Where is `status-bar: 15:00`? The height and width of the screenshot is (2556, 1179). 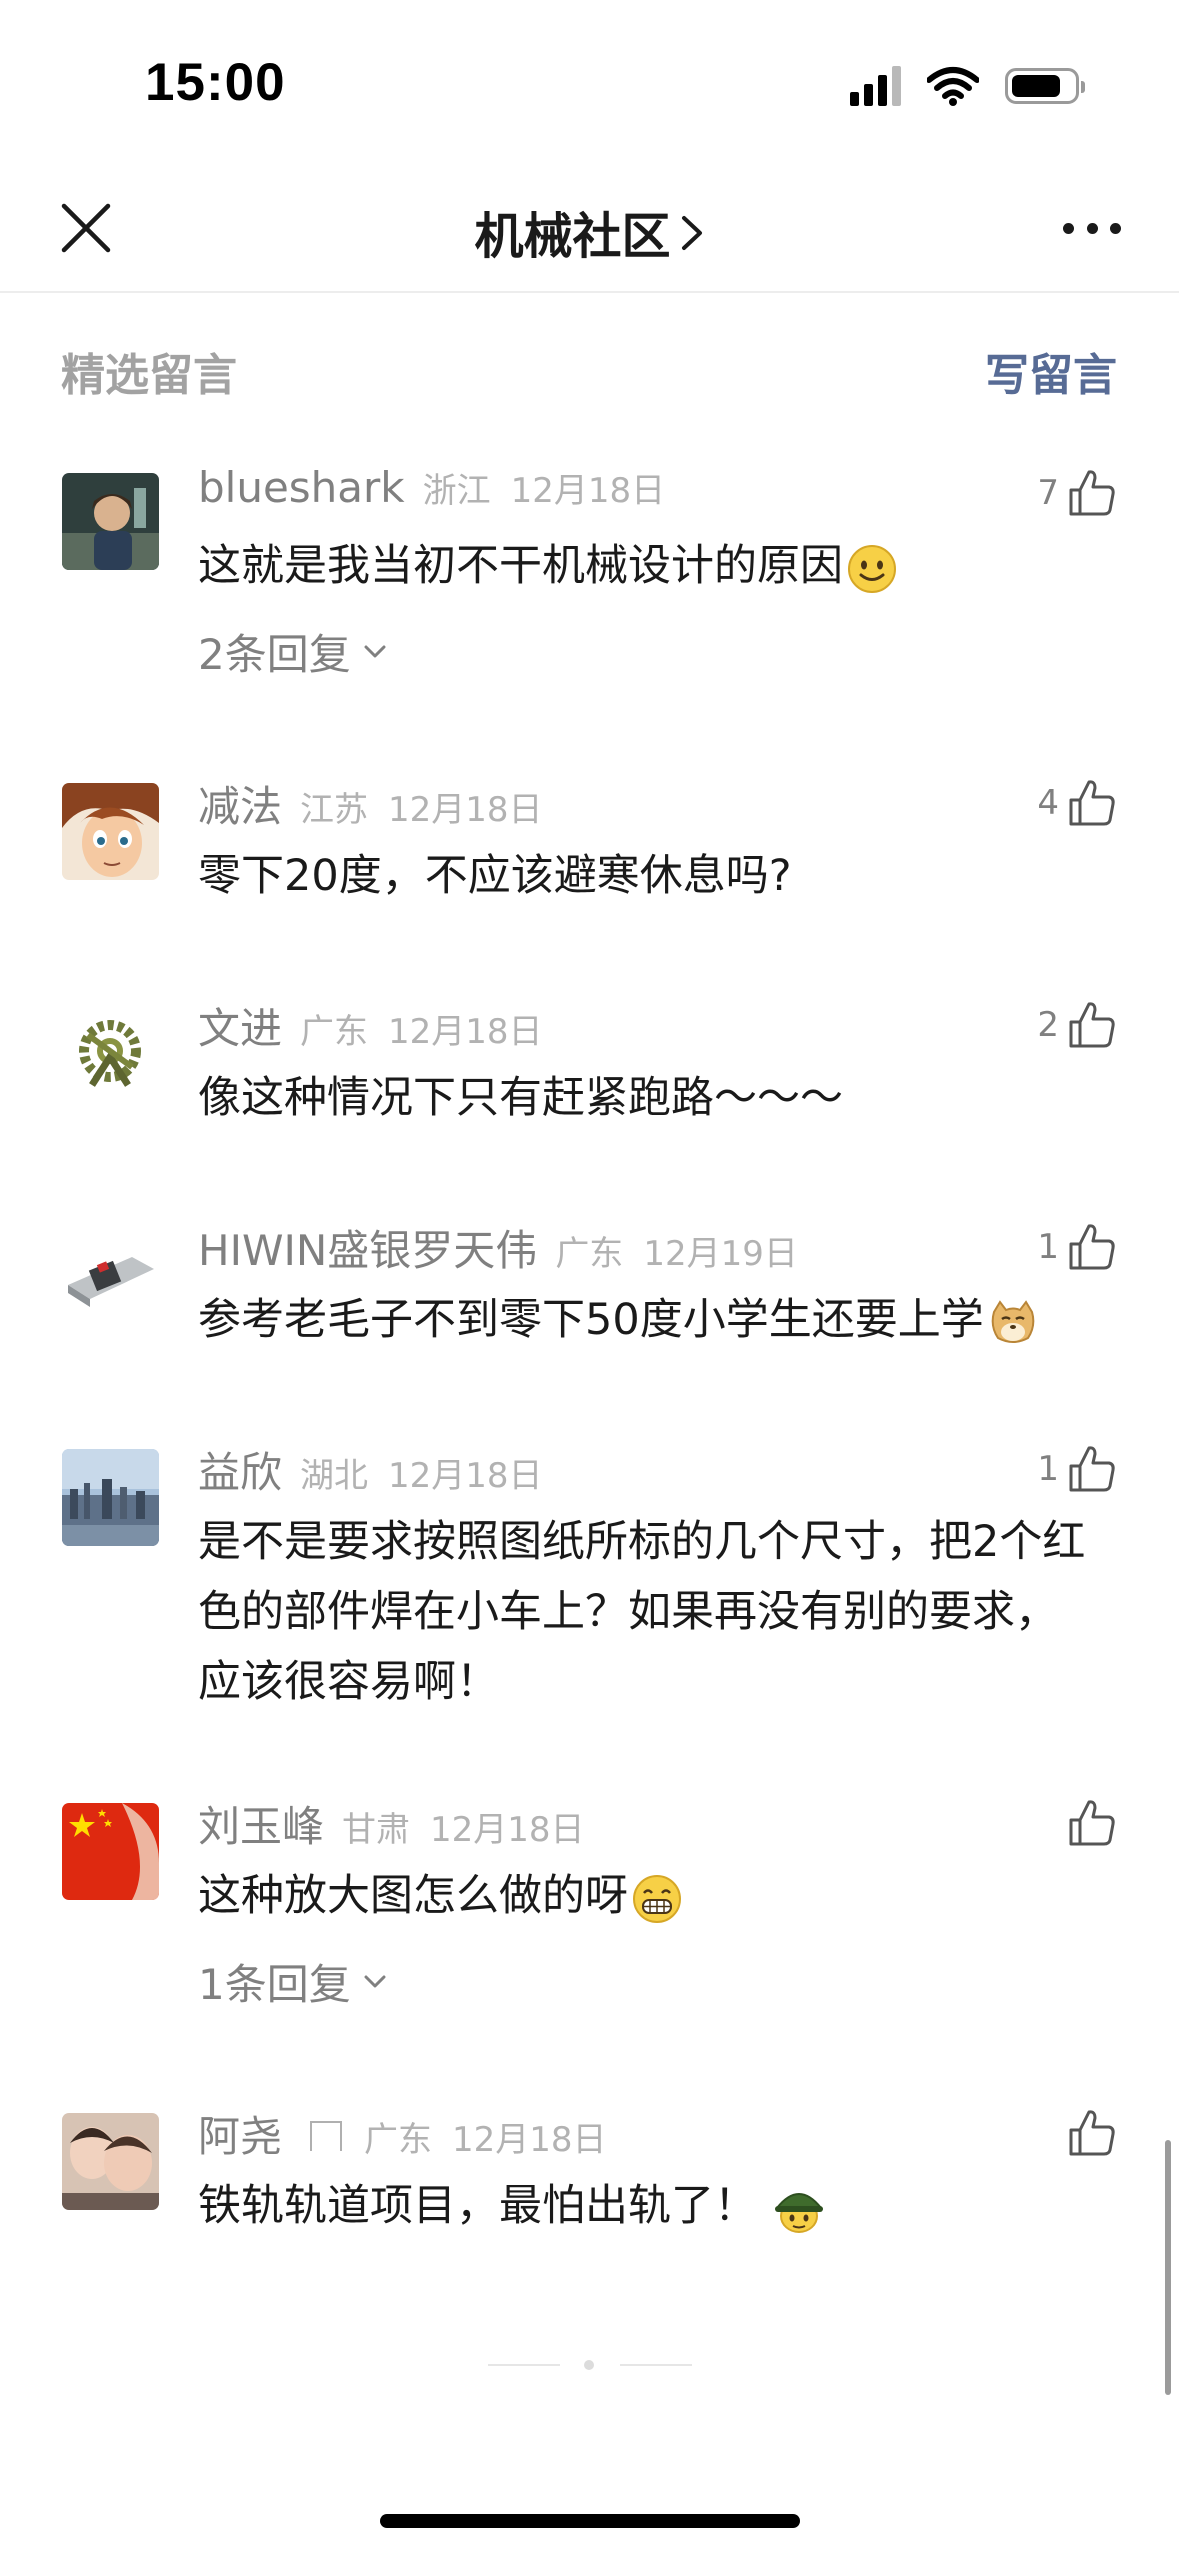 status-bar: 15:00 is located at coordinates (589, 87).